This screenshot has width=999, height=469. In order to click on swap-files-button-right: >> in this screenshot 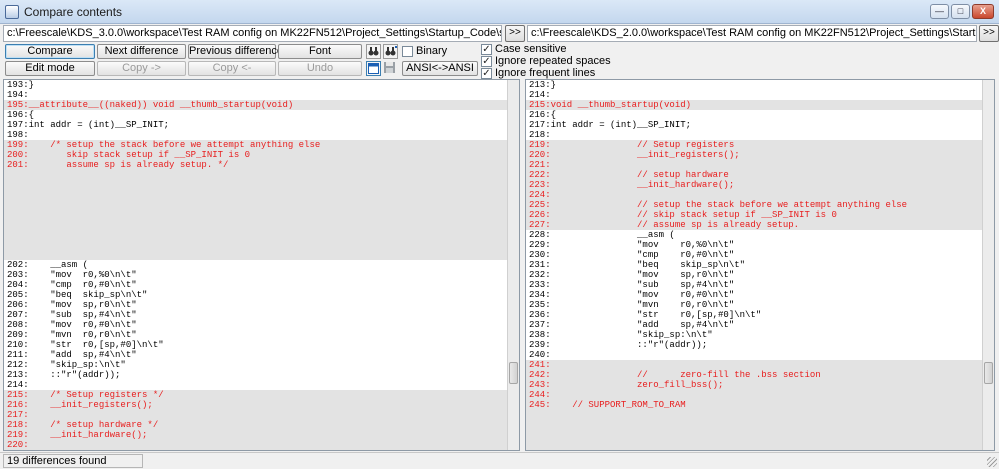, I will do `click(989, 33)`.